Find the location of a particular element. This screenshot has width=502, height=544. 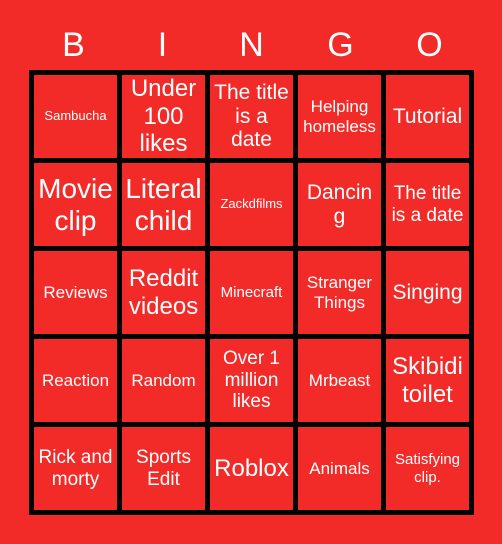

bingo-cell: Roblox is located at coordinates (251, 468).